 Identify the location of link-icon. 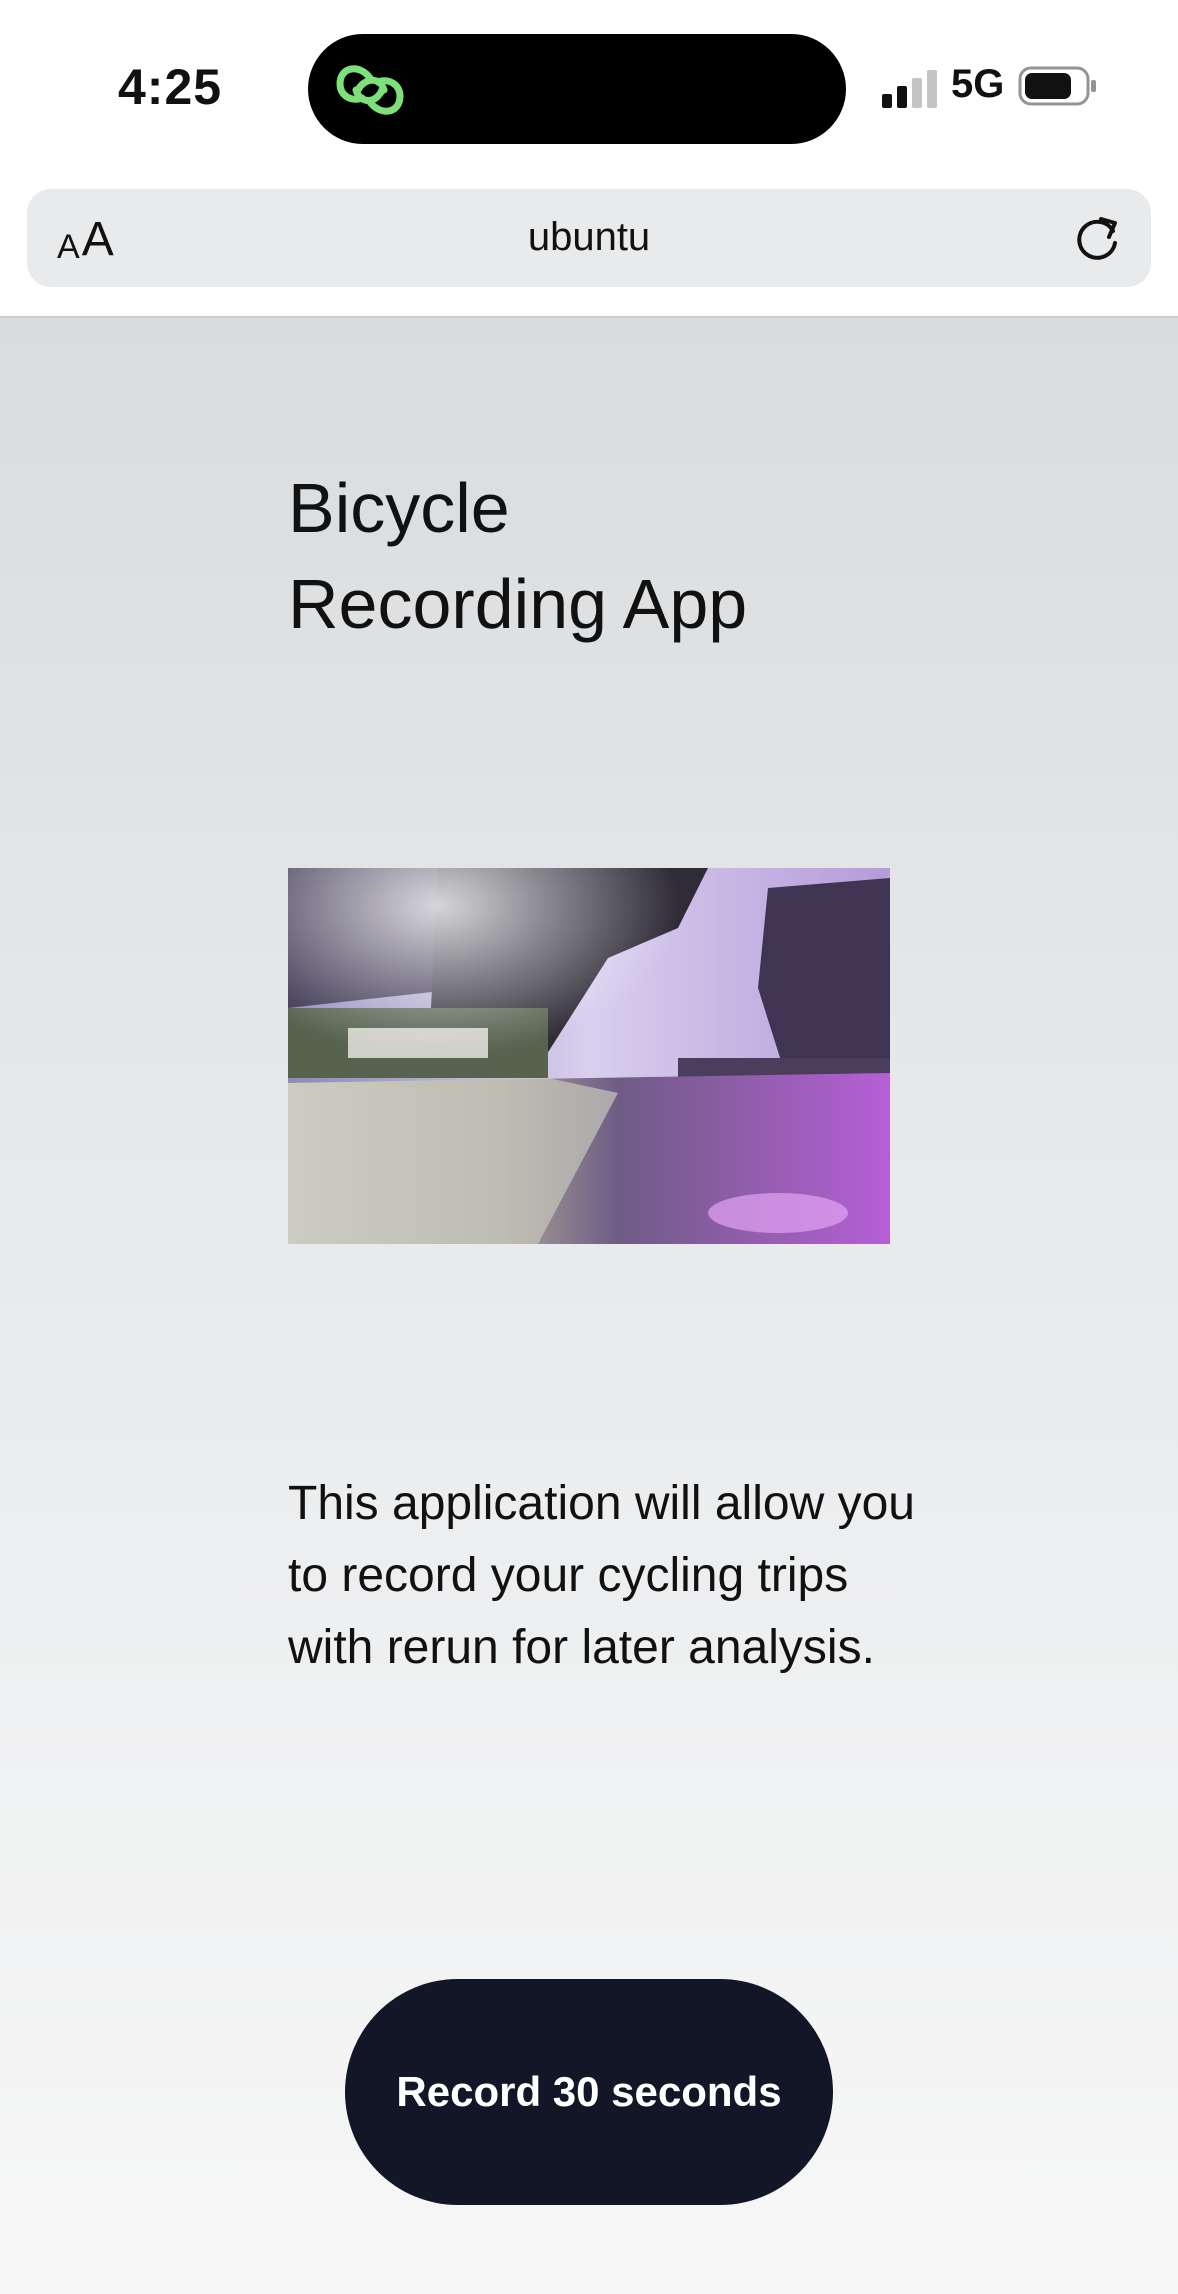
(370, 90).